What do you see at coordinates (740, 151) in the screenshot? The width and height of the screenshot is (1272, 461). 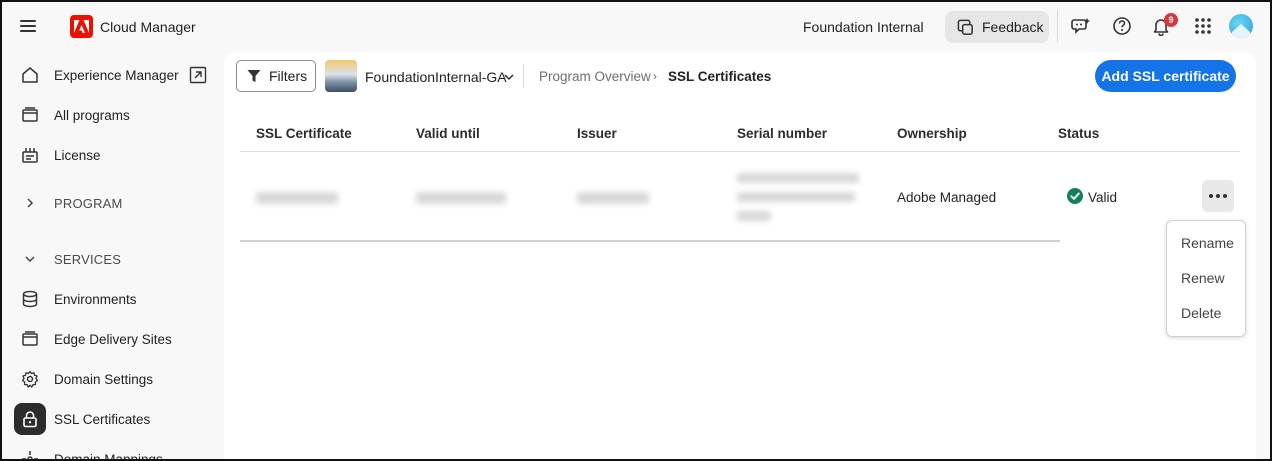 I see `header-divider` at bounding box center [740, 151].